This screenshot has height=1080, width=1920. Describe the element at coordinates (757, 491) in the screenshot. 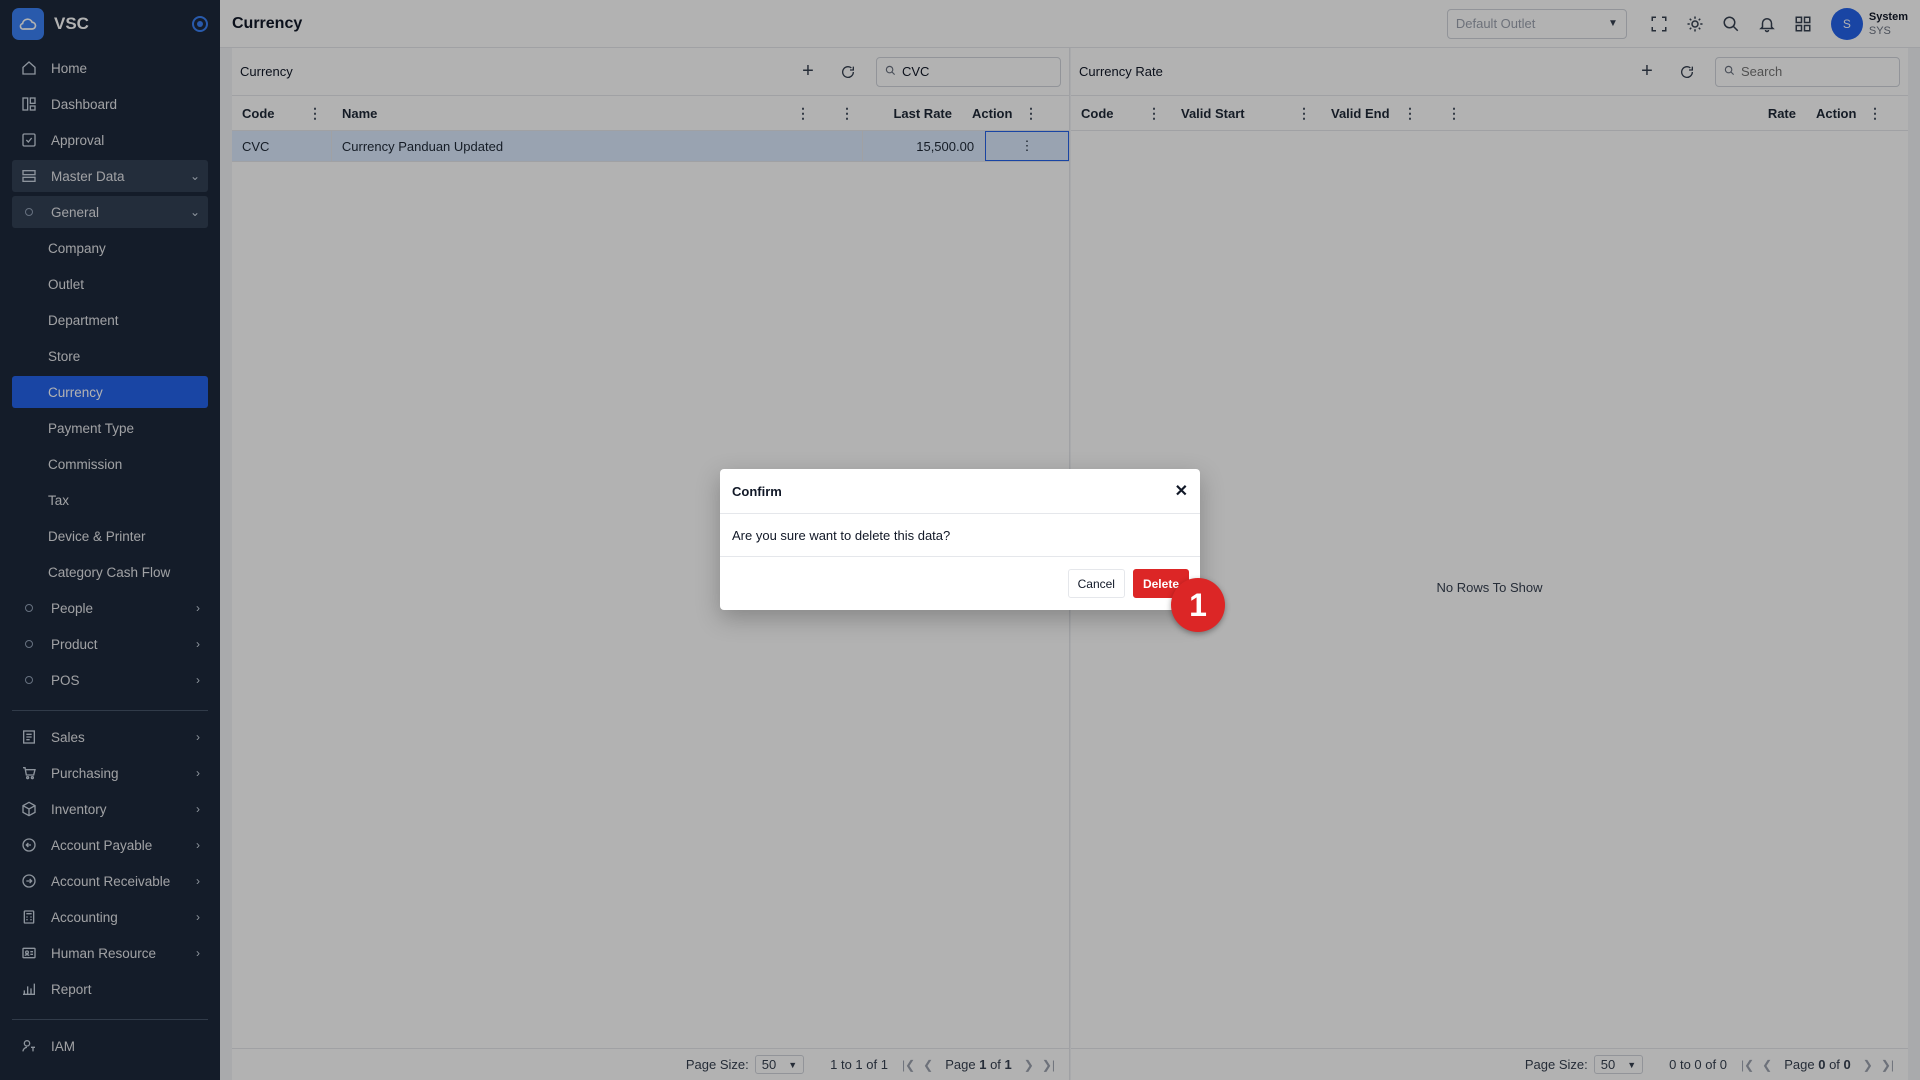

I see `dialog-title: Confirm` at that location.